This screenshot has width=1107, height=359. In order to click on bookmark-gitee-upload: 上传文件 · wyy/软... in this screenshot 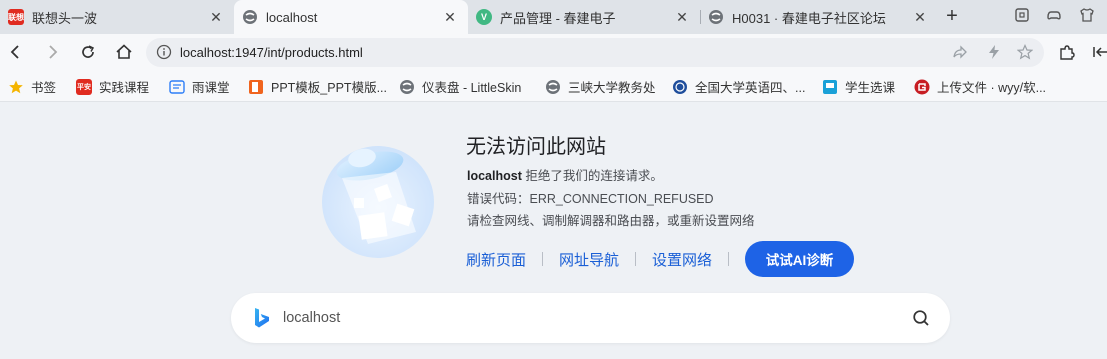, I will do `click(980, 86)`.